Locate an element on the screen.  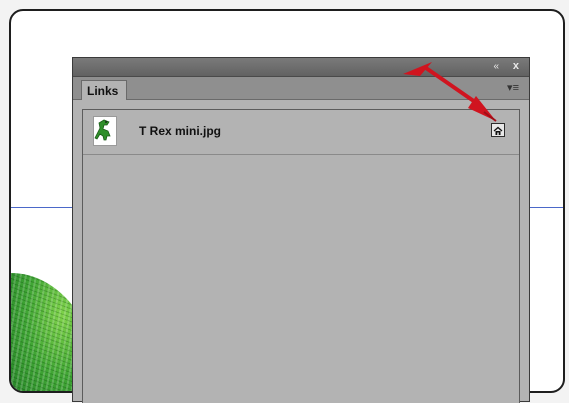
list-item: T Rex mini.jpg is located at coordinates (301, 132).